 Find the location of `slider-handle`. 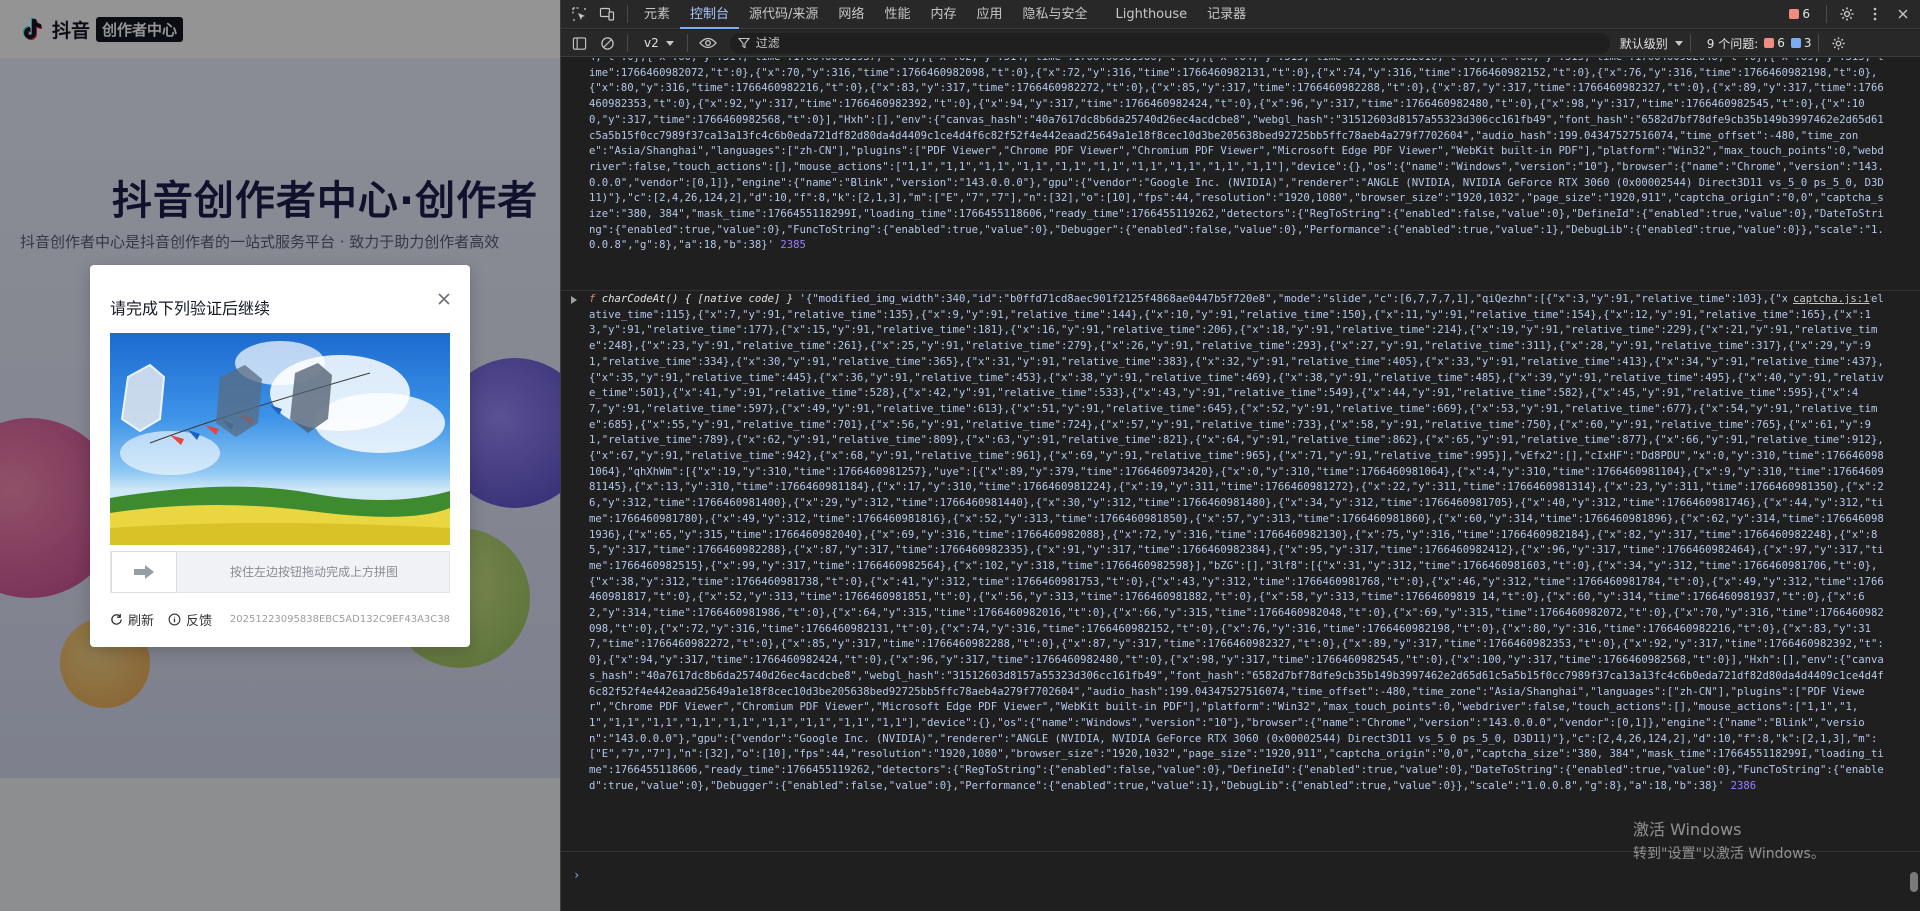

slider-handle is located at coordinates (144, 572).